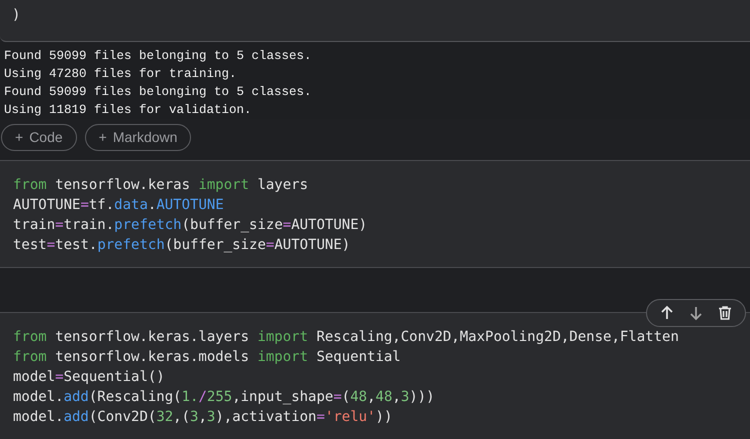 The image size is (750, 439). I want to click on output-line: Using 47280 files for training., so click(120, 75).